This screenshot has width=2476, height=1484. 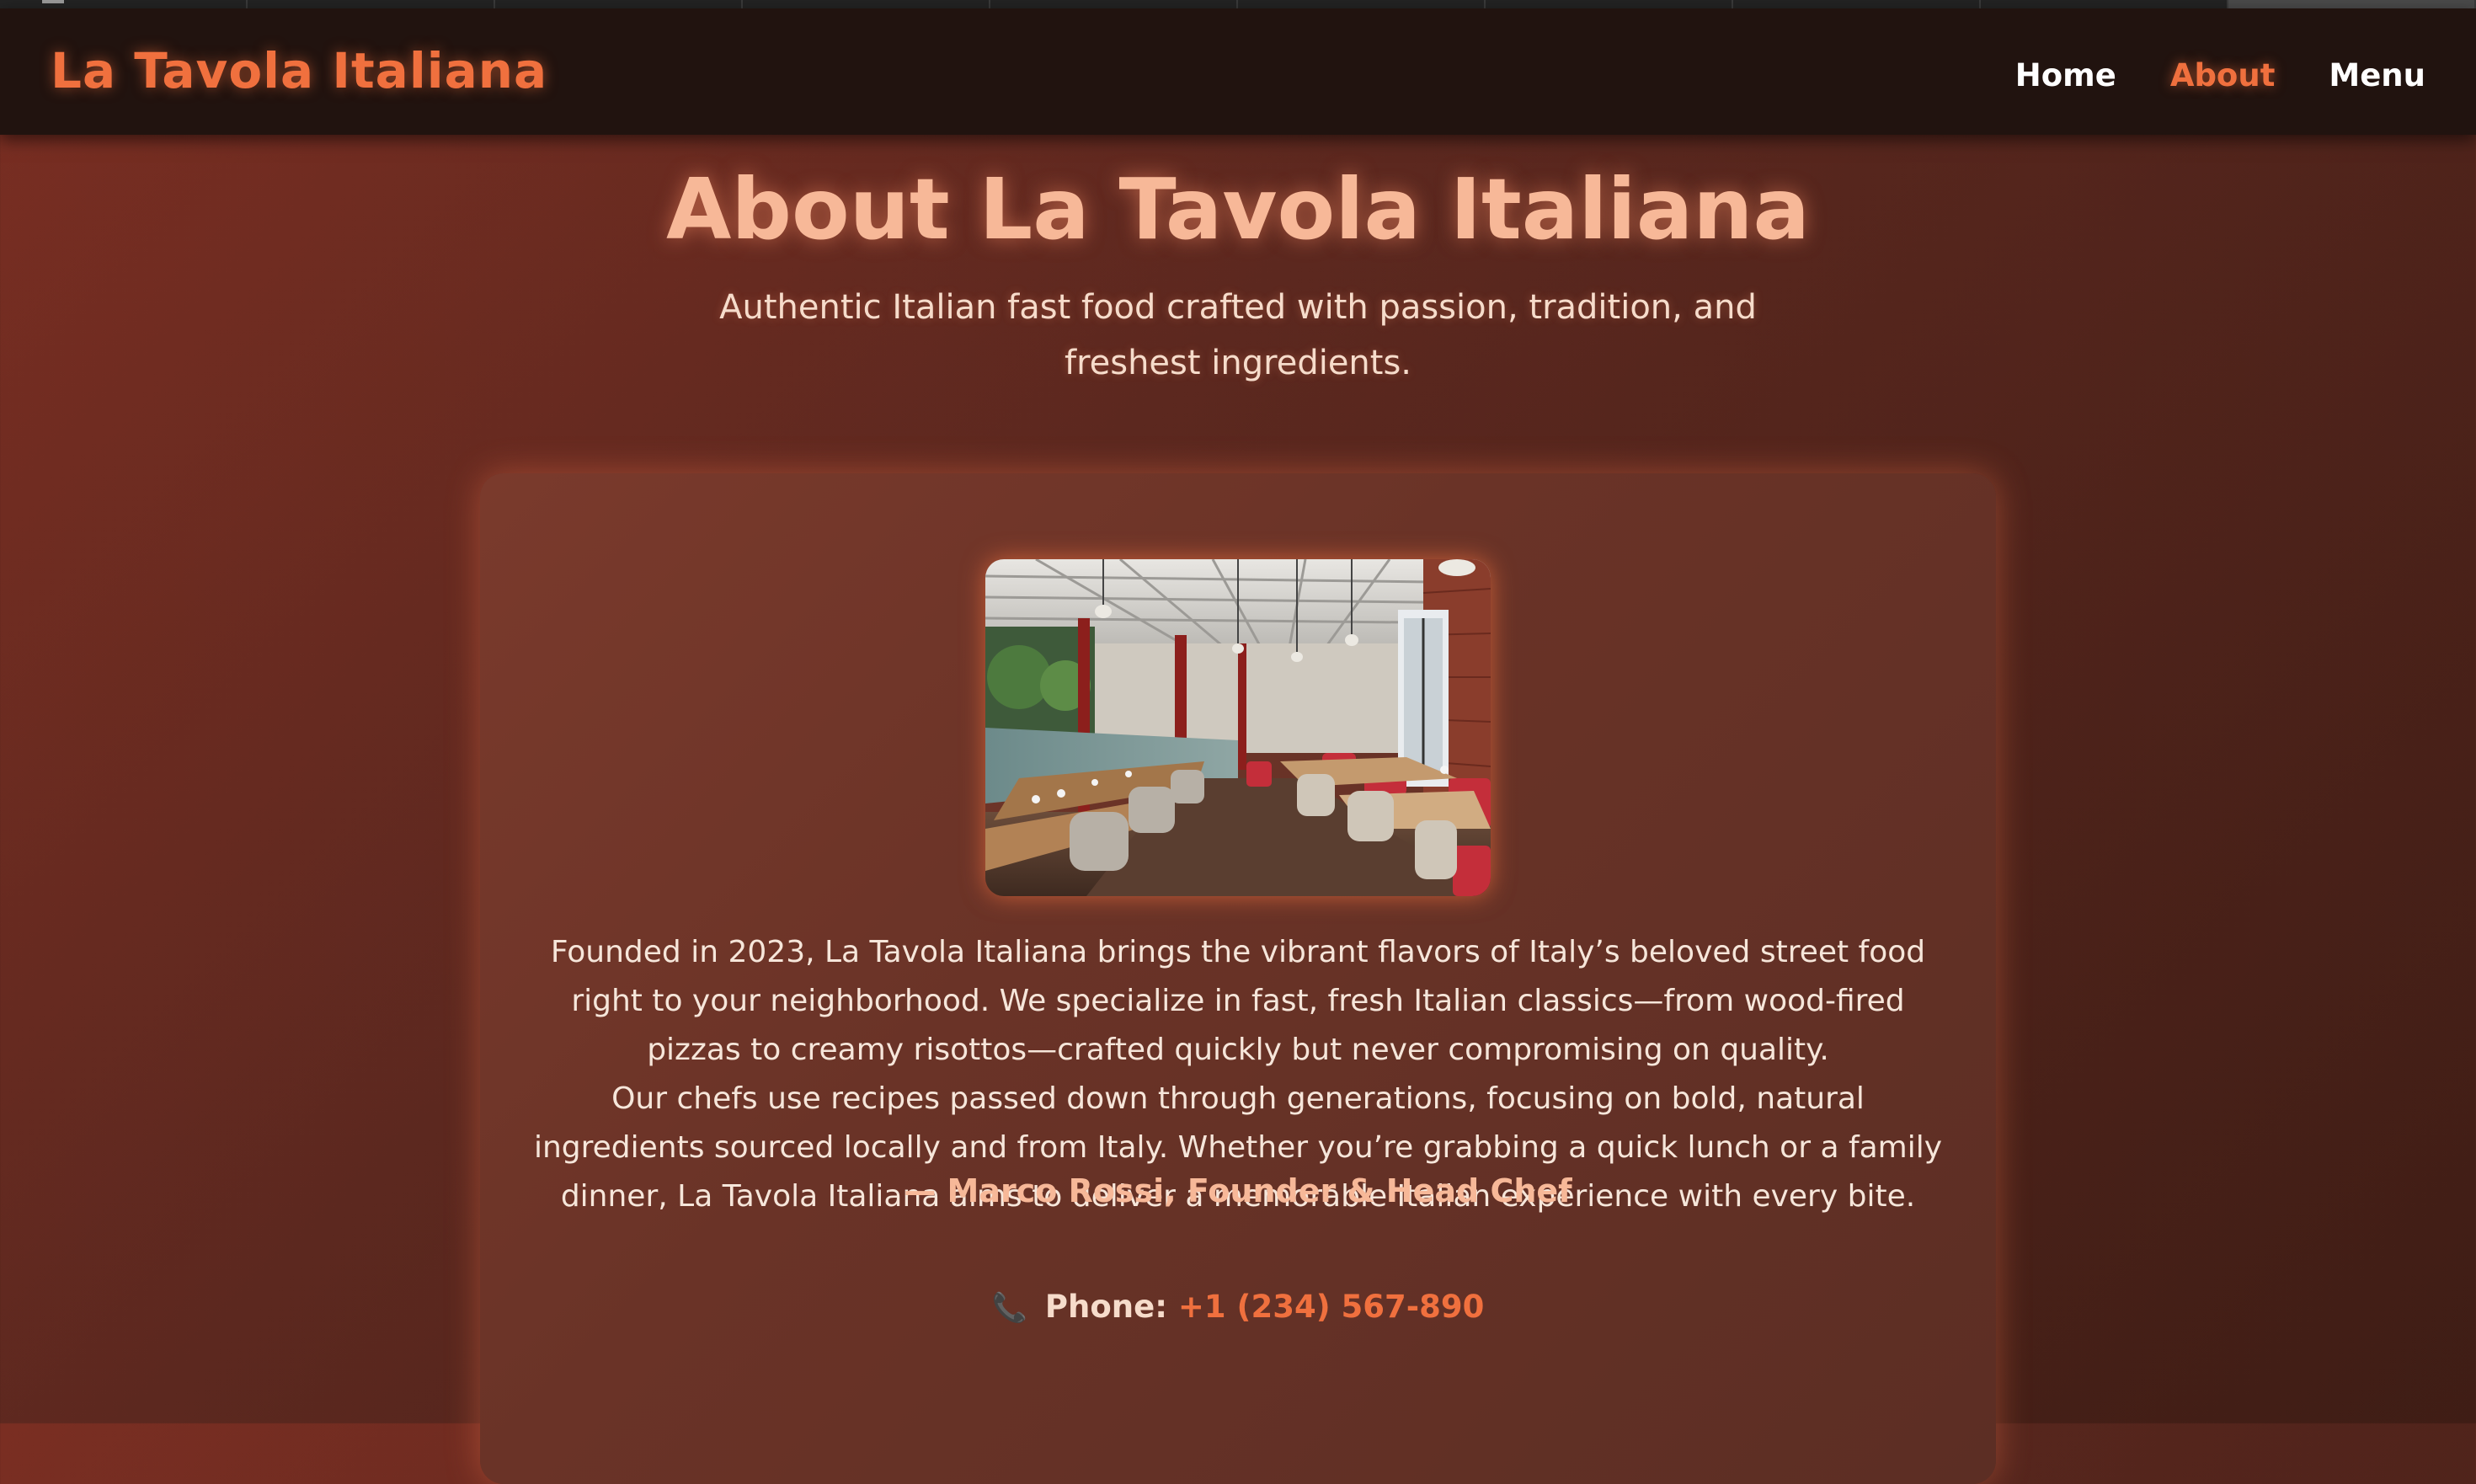 What do you see at coordinates (1238, 71) in the screenshot?
I see `site-header: La Tavola Italiana Home About Menu` at bounding box center [1238, 71].